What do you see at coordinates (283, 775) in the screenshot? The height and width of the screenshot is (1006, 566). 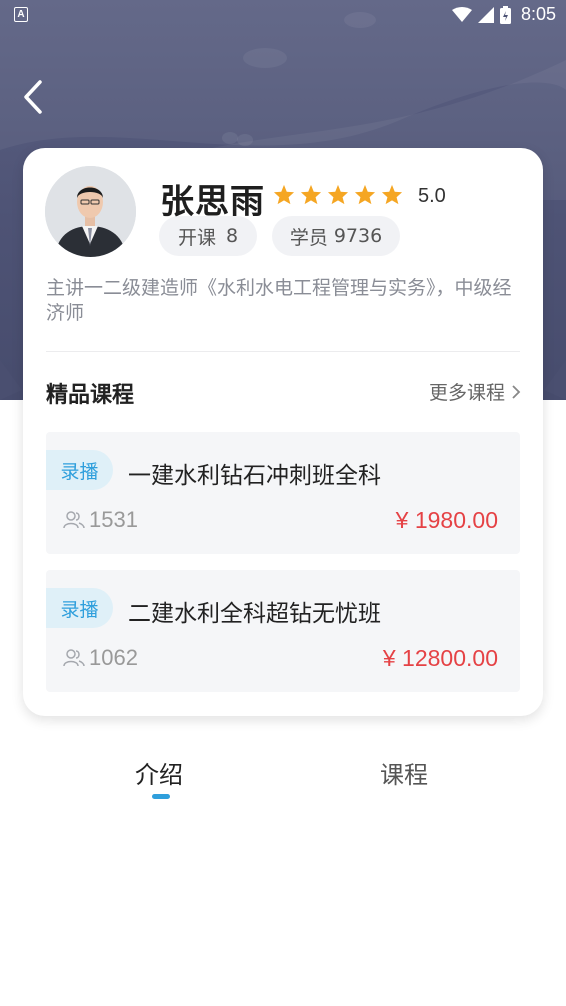 I see `tab-bar: 介绍 课程` at bounding box center [283, 775].